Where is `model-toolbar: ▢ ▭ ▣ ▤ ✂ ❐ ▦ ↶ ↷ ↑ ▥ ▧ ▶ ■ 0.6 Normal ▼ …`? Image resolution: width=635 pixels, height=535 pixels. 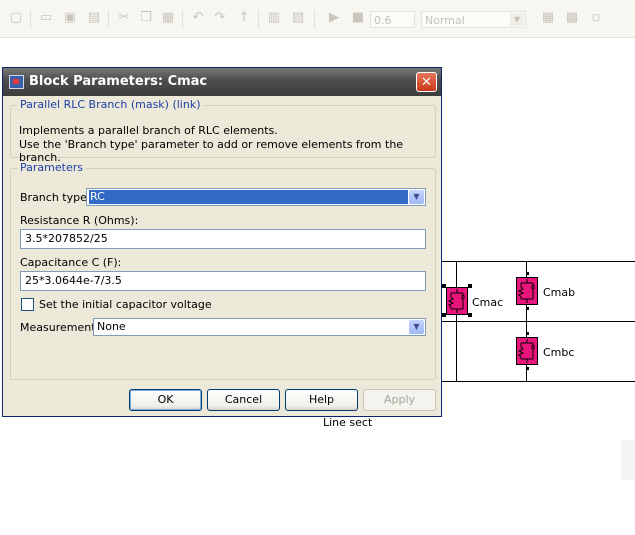 model-toolbar: ▢ ▭ ▣ ▤ ✂ ❐ ▦ ↶ ↷ ↑ ▥ ▧ ▶ ■ 0.6 Normal ▼ … is located at coordinates (317, 19).